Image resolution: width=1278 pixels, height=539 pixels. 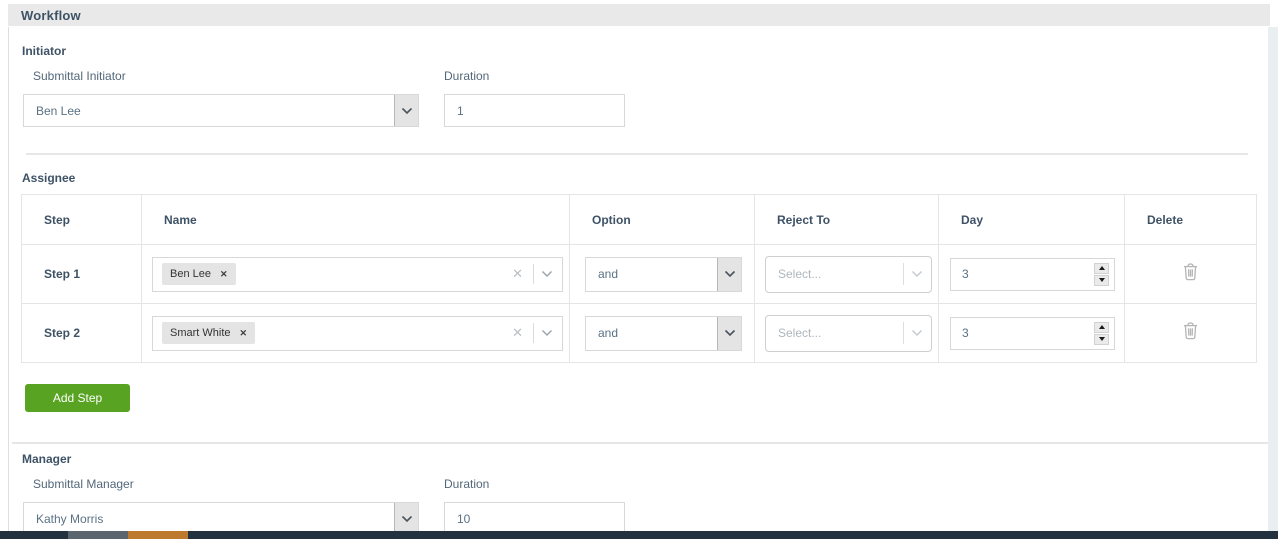 What do you see at coordinates (70, 518) in the screenshot?
I see `submittal-manager-value: Kathy Morris` at bounding box center [70, 518].